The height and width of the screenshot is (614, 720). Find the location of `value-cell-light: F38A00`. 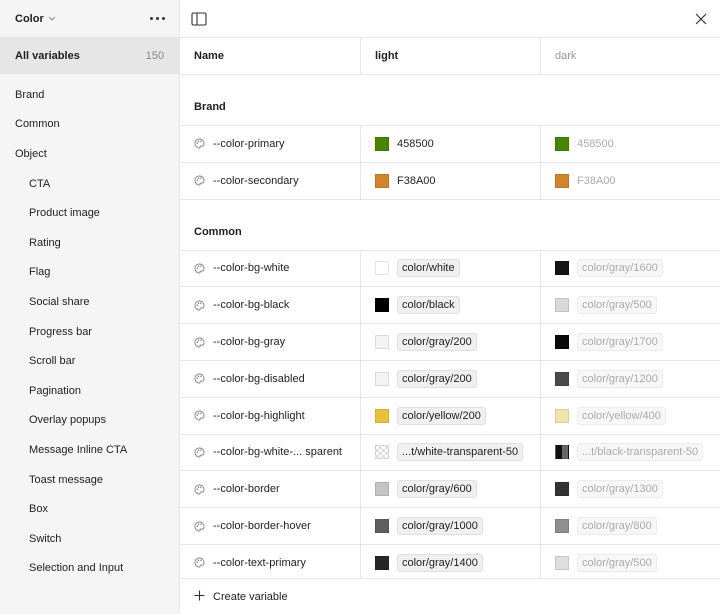

value-cell-light: F38A00 is located at coordinates (450, 180).